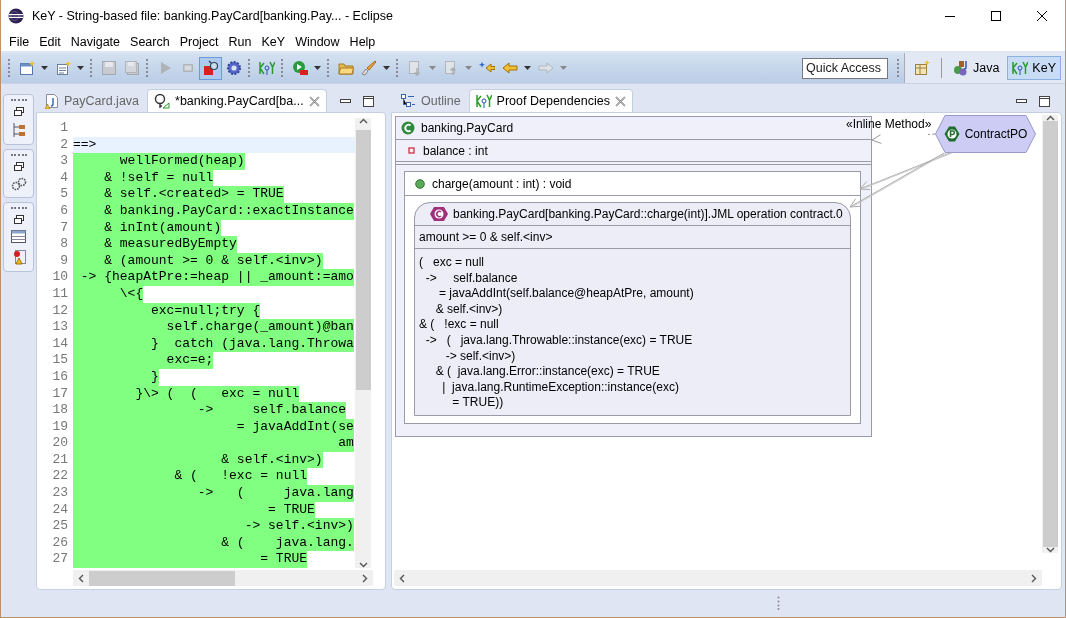 This screenshot has height=618, width=1066. What do you see at coordinates (976, 68) in the screenshot?
I see `perspective-button: Java` at bounding box center [976, 68].